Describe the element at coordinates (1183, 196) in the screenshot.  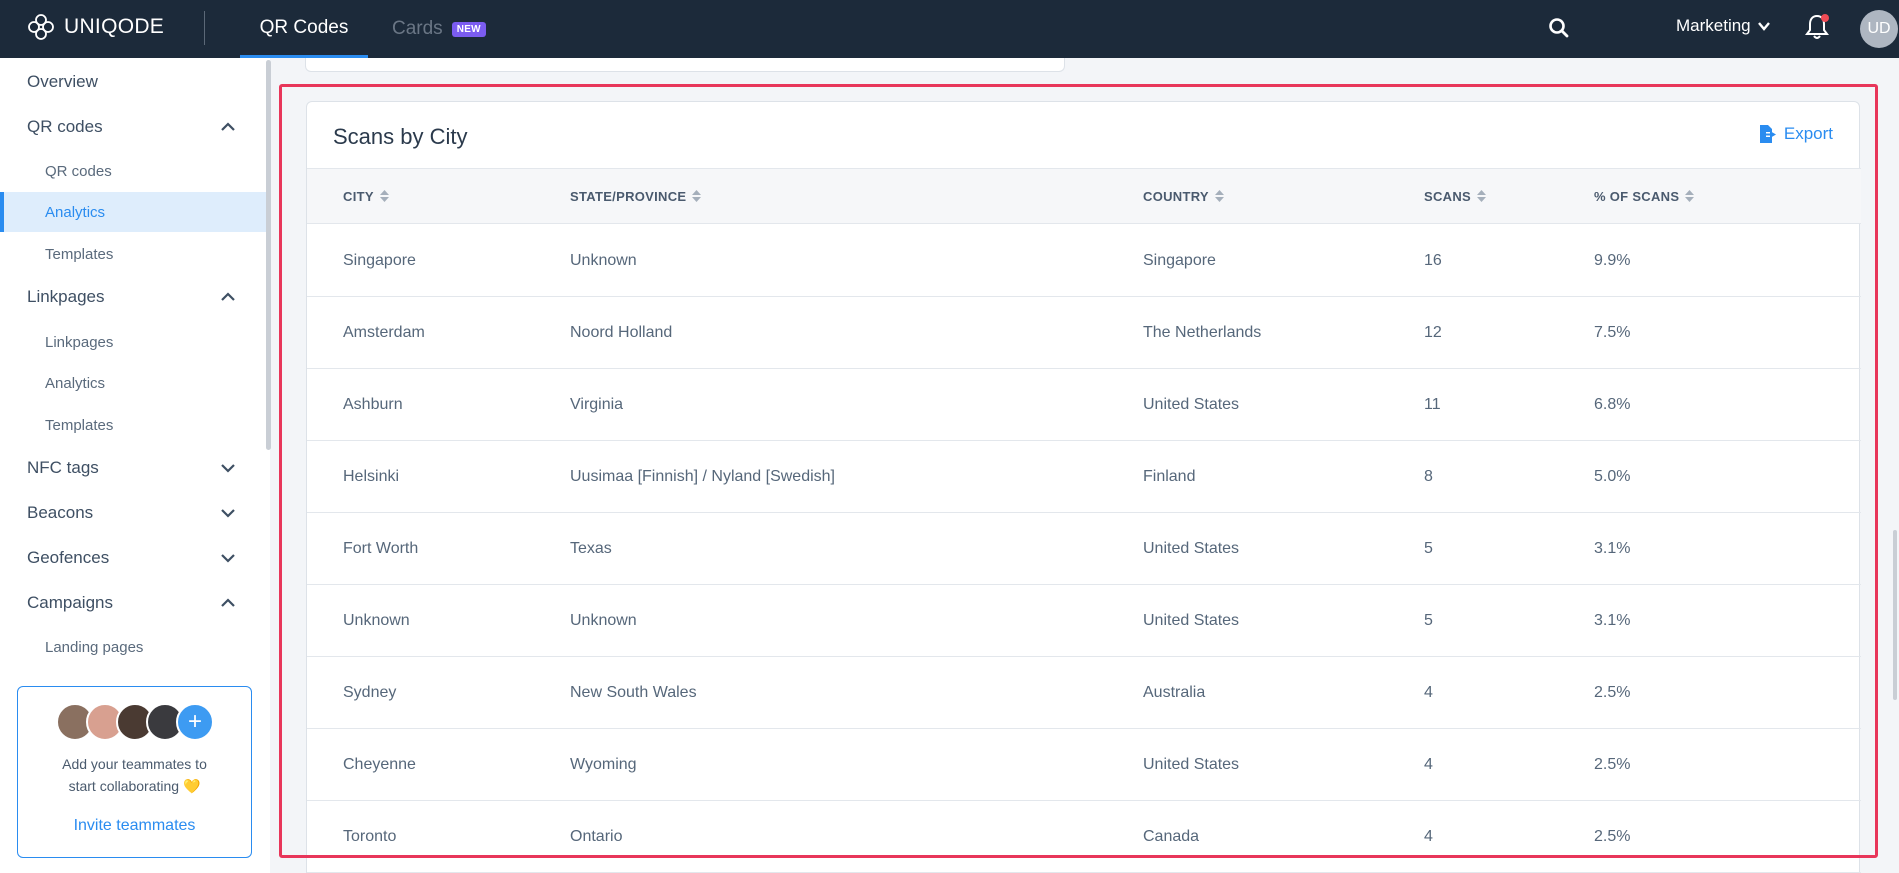
I see `column-header-country: COUNTRY` at that location.